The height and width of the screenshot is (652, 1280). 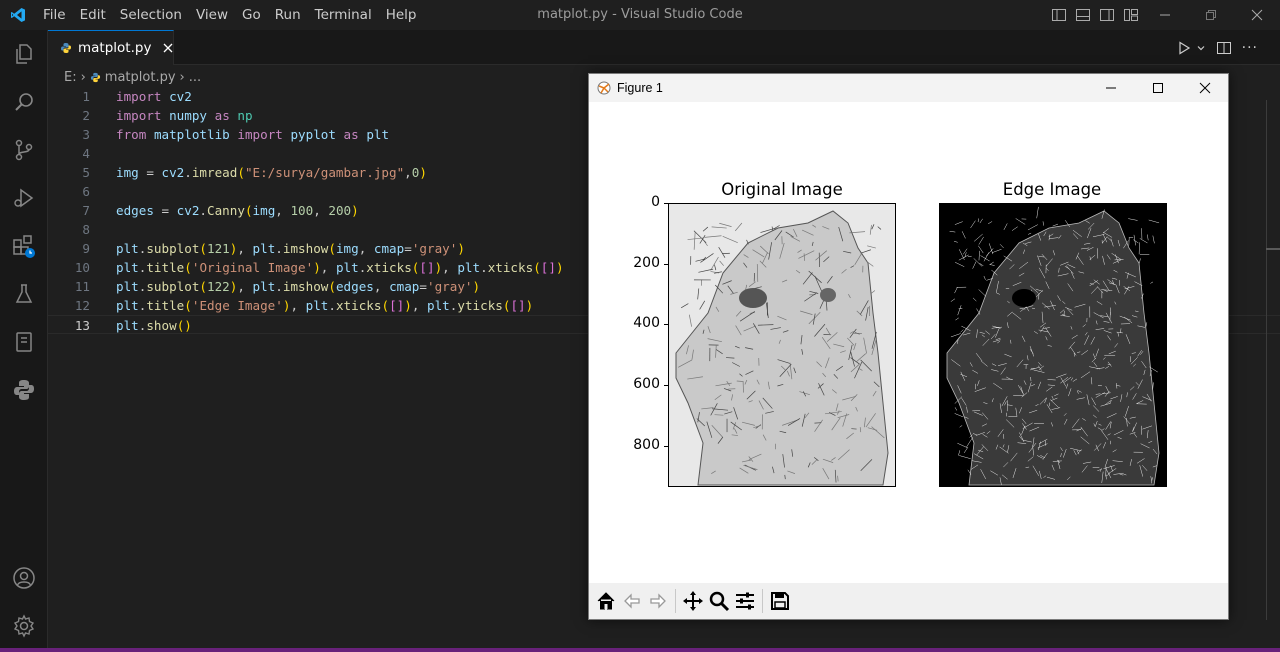 What do you see at coordinates (151, 15) in the screenshot?
I see `menu-selection: Selection` at bounding box center [151, 15].